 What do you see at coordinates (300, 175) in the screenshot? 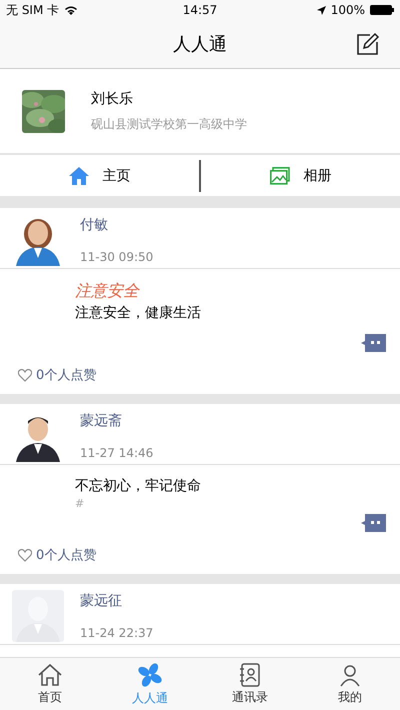
I see `profile-tab: 相册` at bounding box center [300, 175].